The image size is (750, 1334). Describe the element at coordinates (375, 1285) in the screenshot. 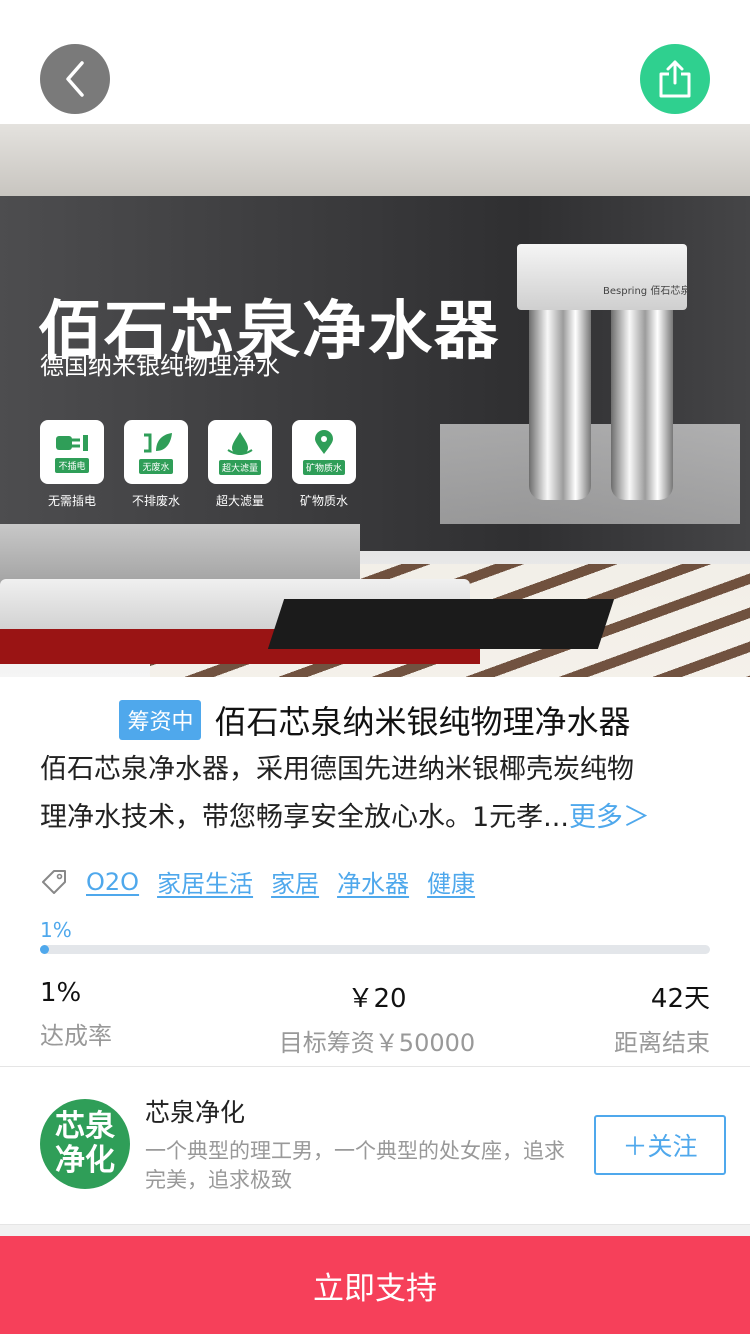

I see `support-now-button: 立即支持` at that location.